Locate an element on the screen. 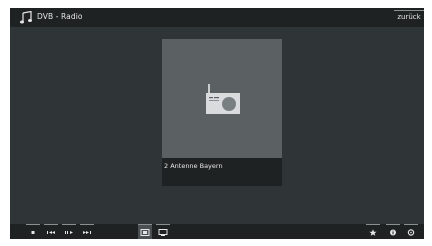 The image size is (432, 246). title-bar: DVB - Radio zurück is located at coordinates (217, 17).